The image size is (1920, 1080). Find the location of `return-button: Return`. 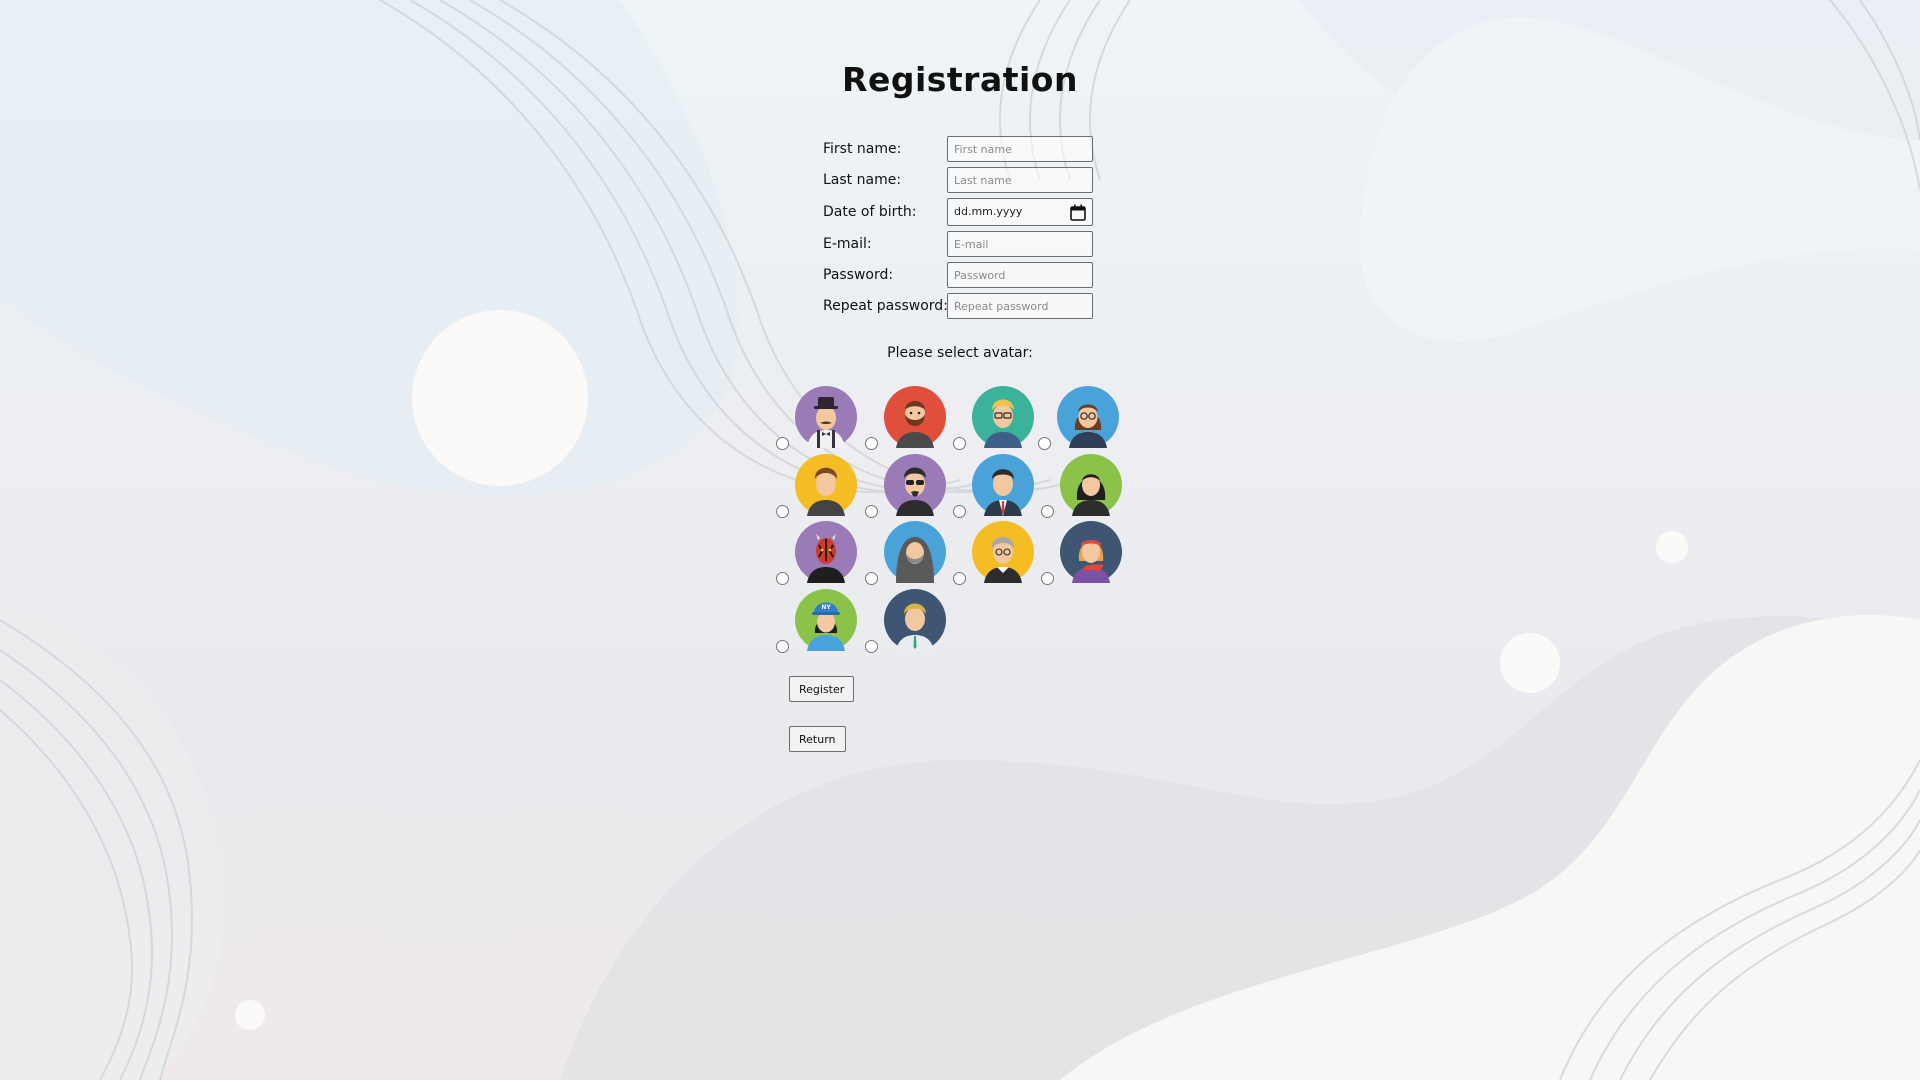

return-button: Return is located at coordinates (817, 739).